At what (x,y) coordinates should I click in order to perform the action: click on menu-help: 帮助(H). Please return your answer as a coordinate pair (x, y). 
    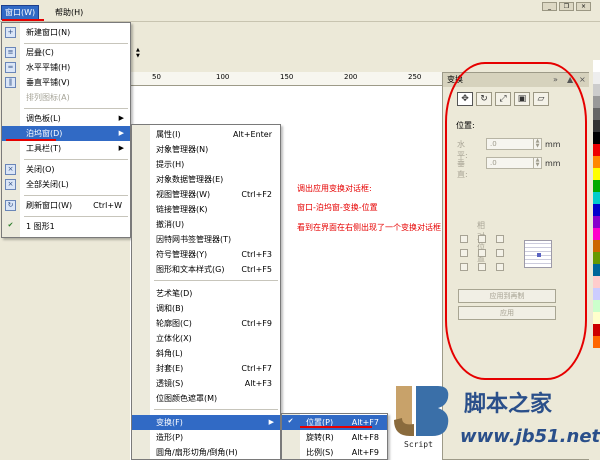
    Looking at the image, I should click on (69, 12).